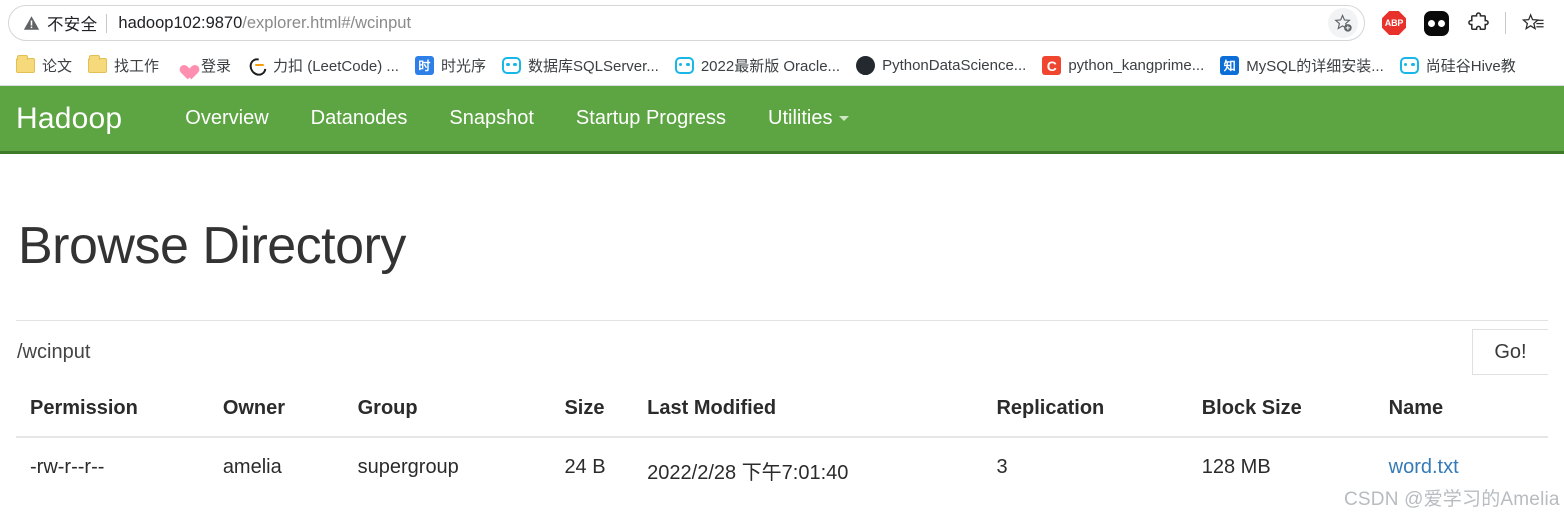  What do you see at coordinates (1295, 417) in the screenshot?
I see `header-block-size: Block Size` at bounding box center [1295, 417].